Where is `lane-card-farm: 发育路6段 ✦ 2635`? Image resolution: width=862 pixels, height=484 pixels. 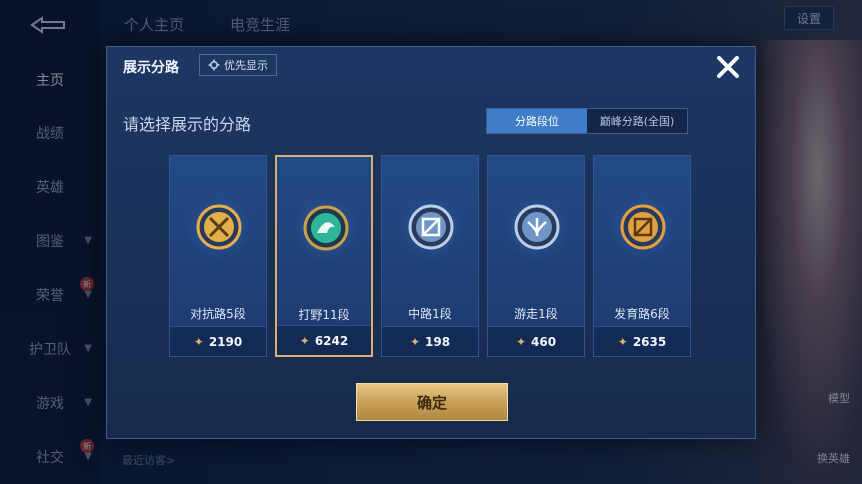
lane-card-farm: 发育路6段 ✦ 2635 is located at coordinates (642, 256).